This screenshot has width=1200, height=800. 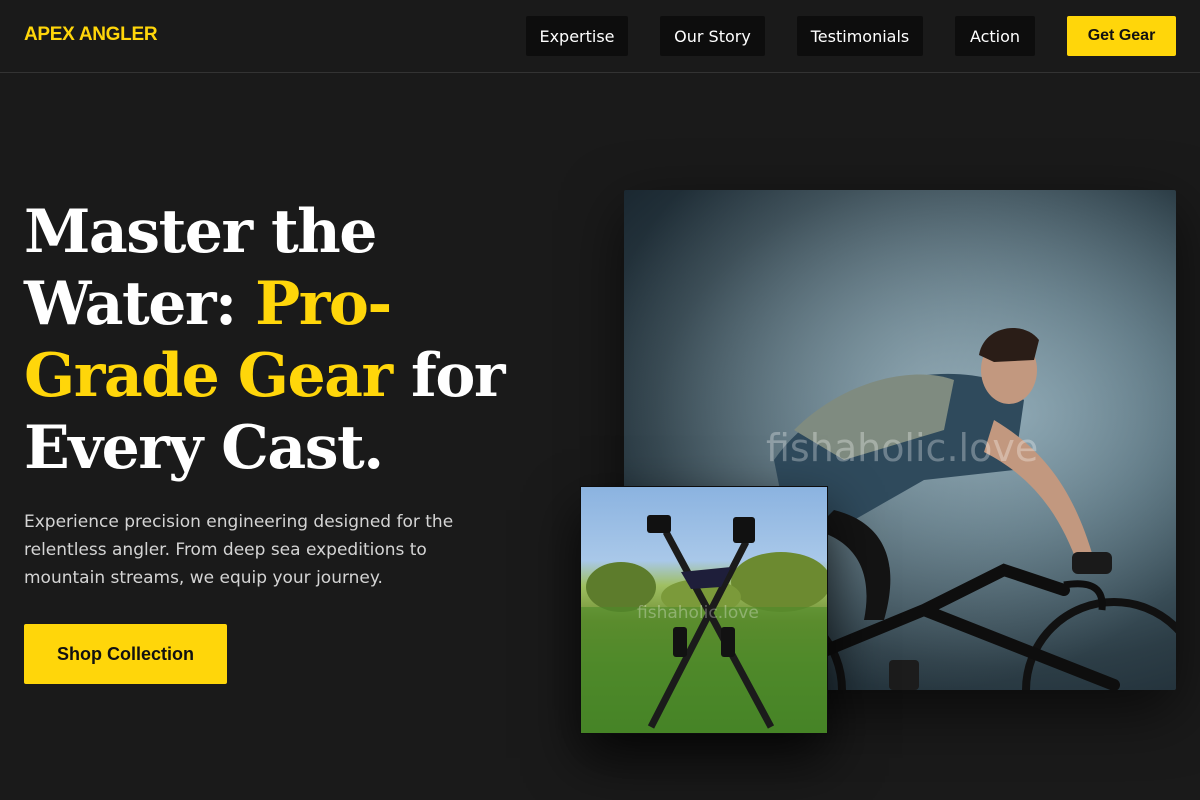 I want to click on hero-secondary-image: fishaholic.love, so click(x=704, y=610).